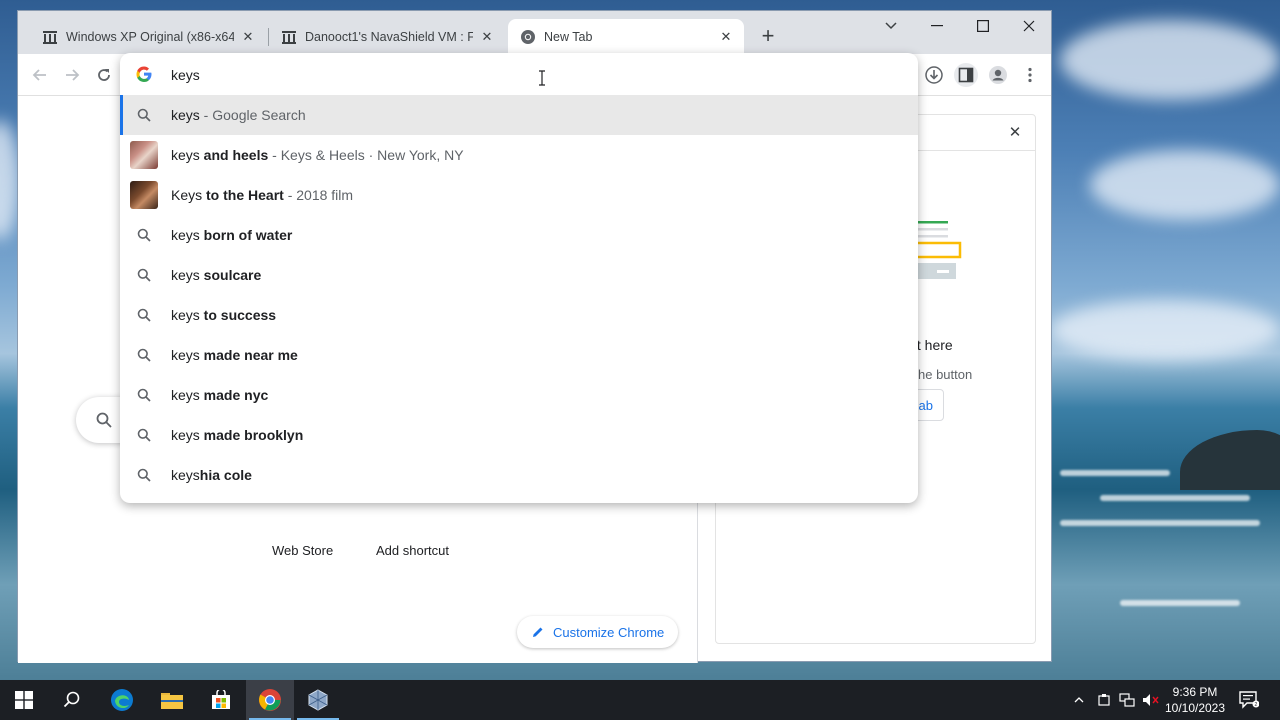 The height and width of the screenshot is (720, 1280). Describe the element at coordinates (252, 115) in the screenshot. I see `suggestion-description: - Google Search` at that location.